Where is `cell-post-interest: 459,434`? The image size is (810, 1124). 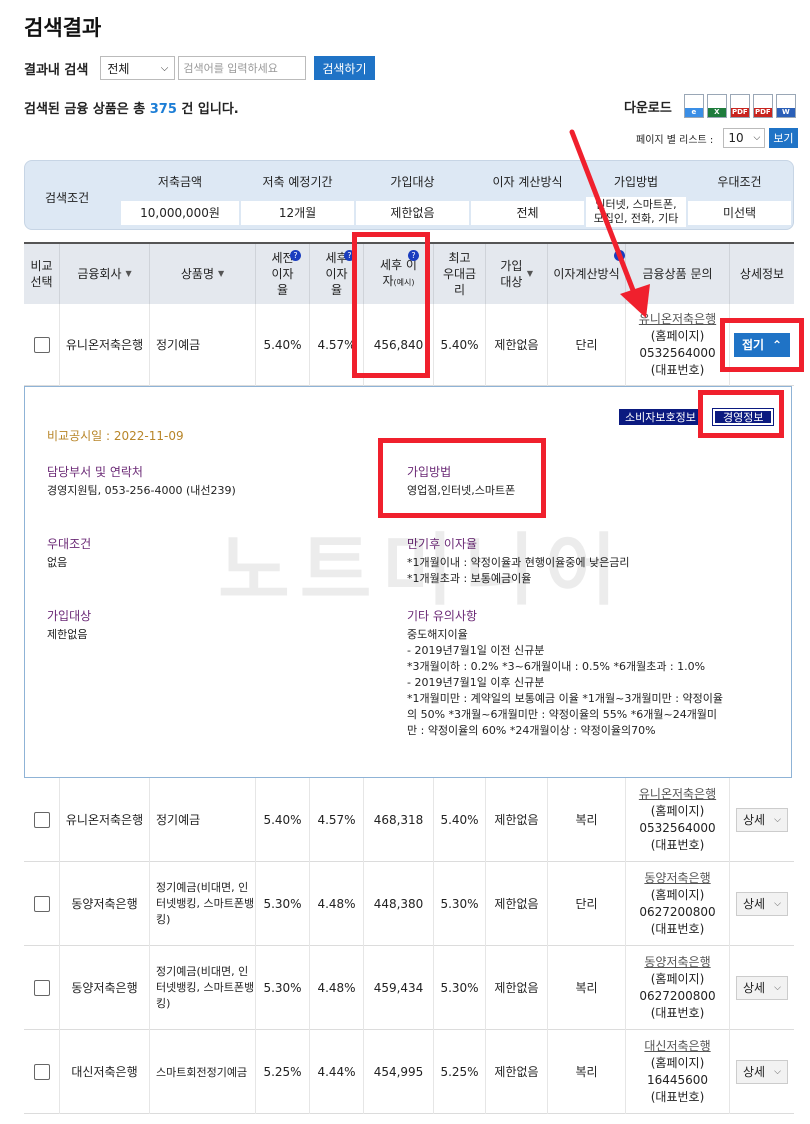 cell-post-interest: 459,434 is located at coordinates (399, 988).